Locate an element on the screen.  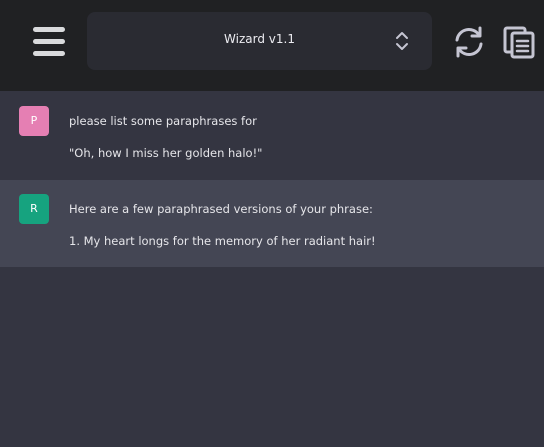
user-avatar: P is located at coordinates (34, 121).